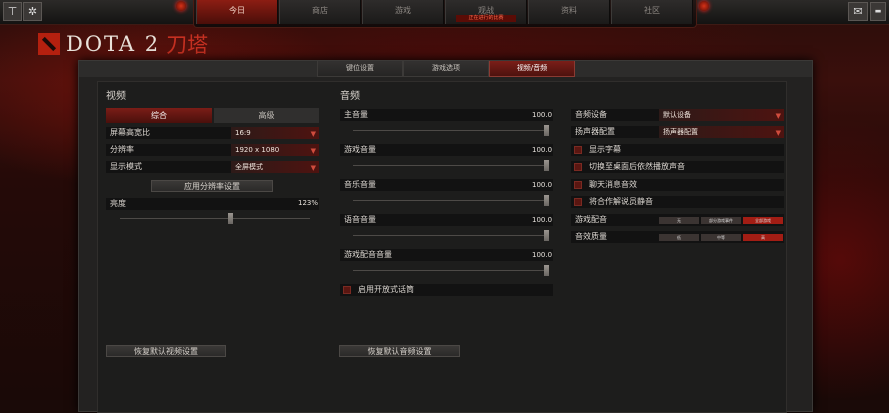  Describe the element at coordinates (546, 130) in the screenshot. I see `master-volume-handle` at that location.